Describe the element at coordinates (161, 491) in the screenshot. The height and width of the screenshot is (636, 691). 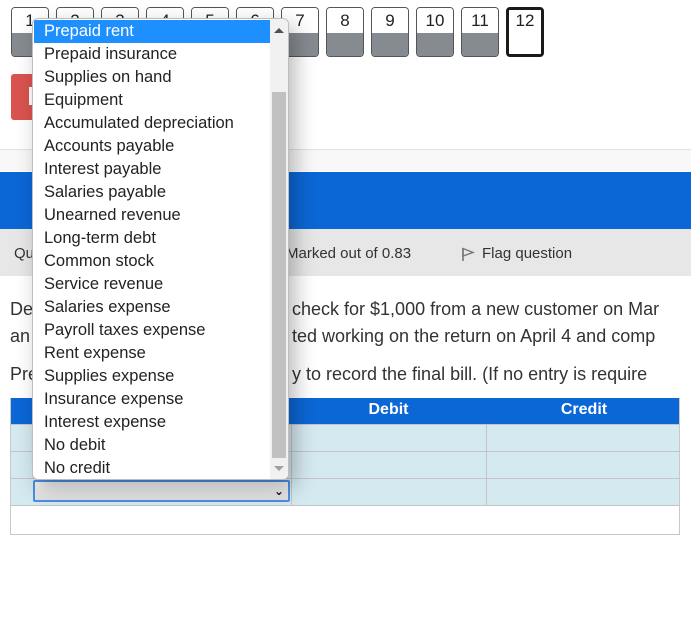
I see `account-select: ⌄` at that location.